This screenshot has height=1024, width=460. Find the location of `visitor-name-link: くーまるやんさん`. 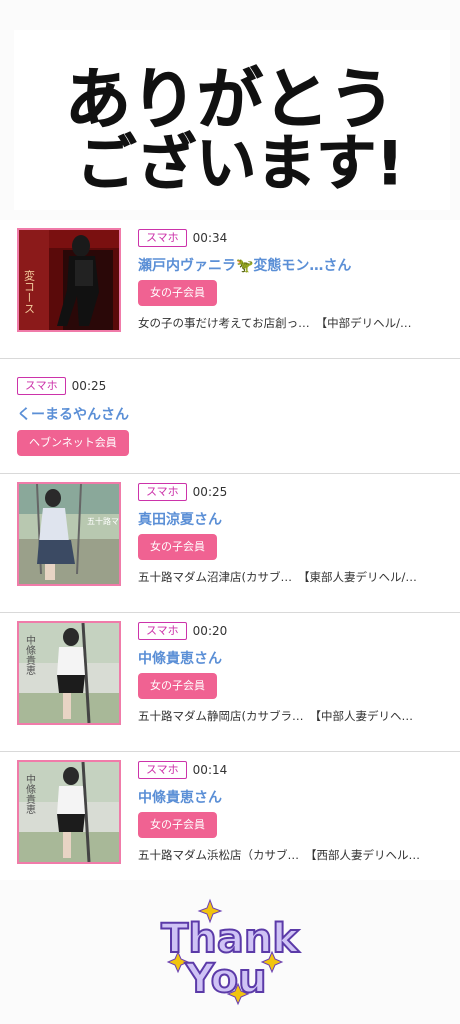

visitor-name-link: くーまるやんさん is located at coordinates (73, 414).